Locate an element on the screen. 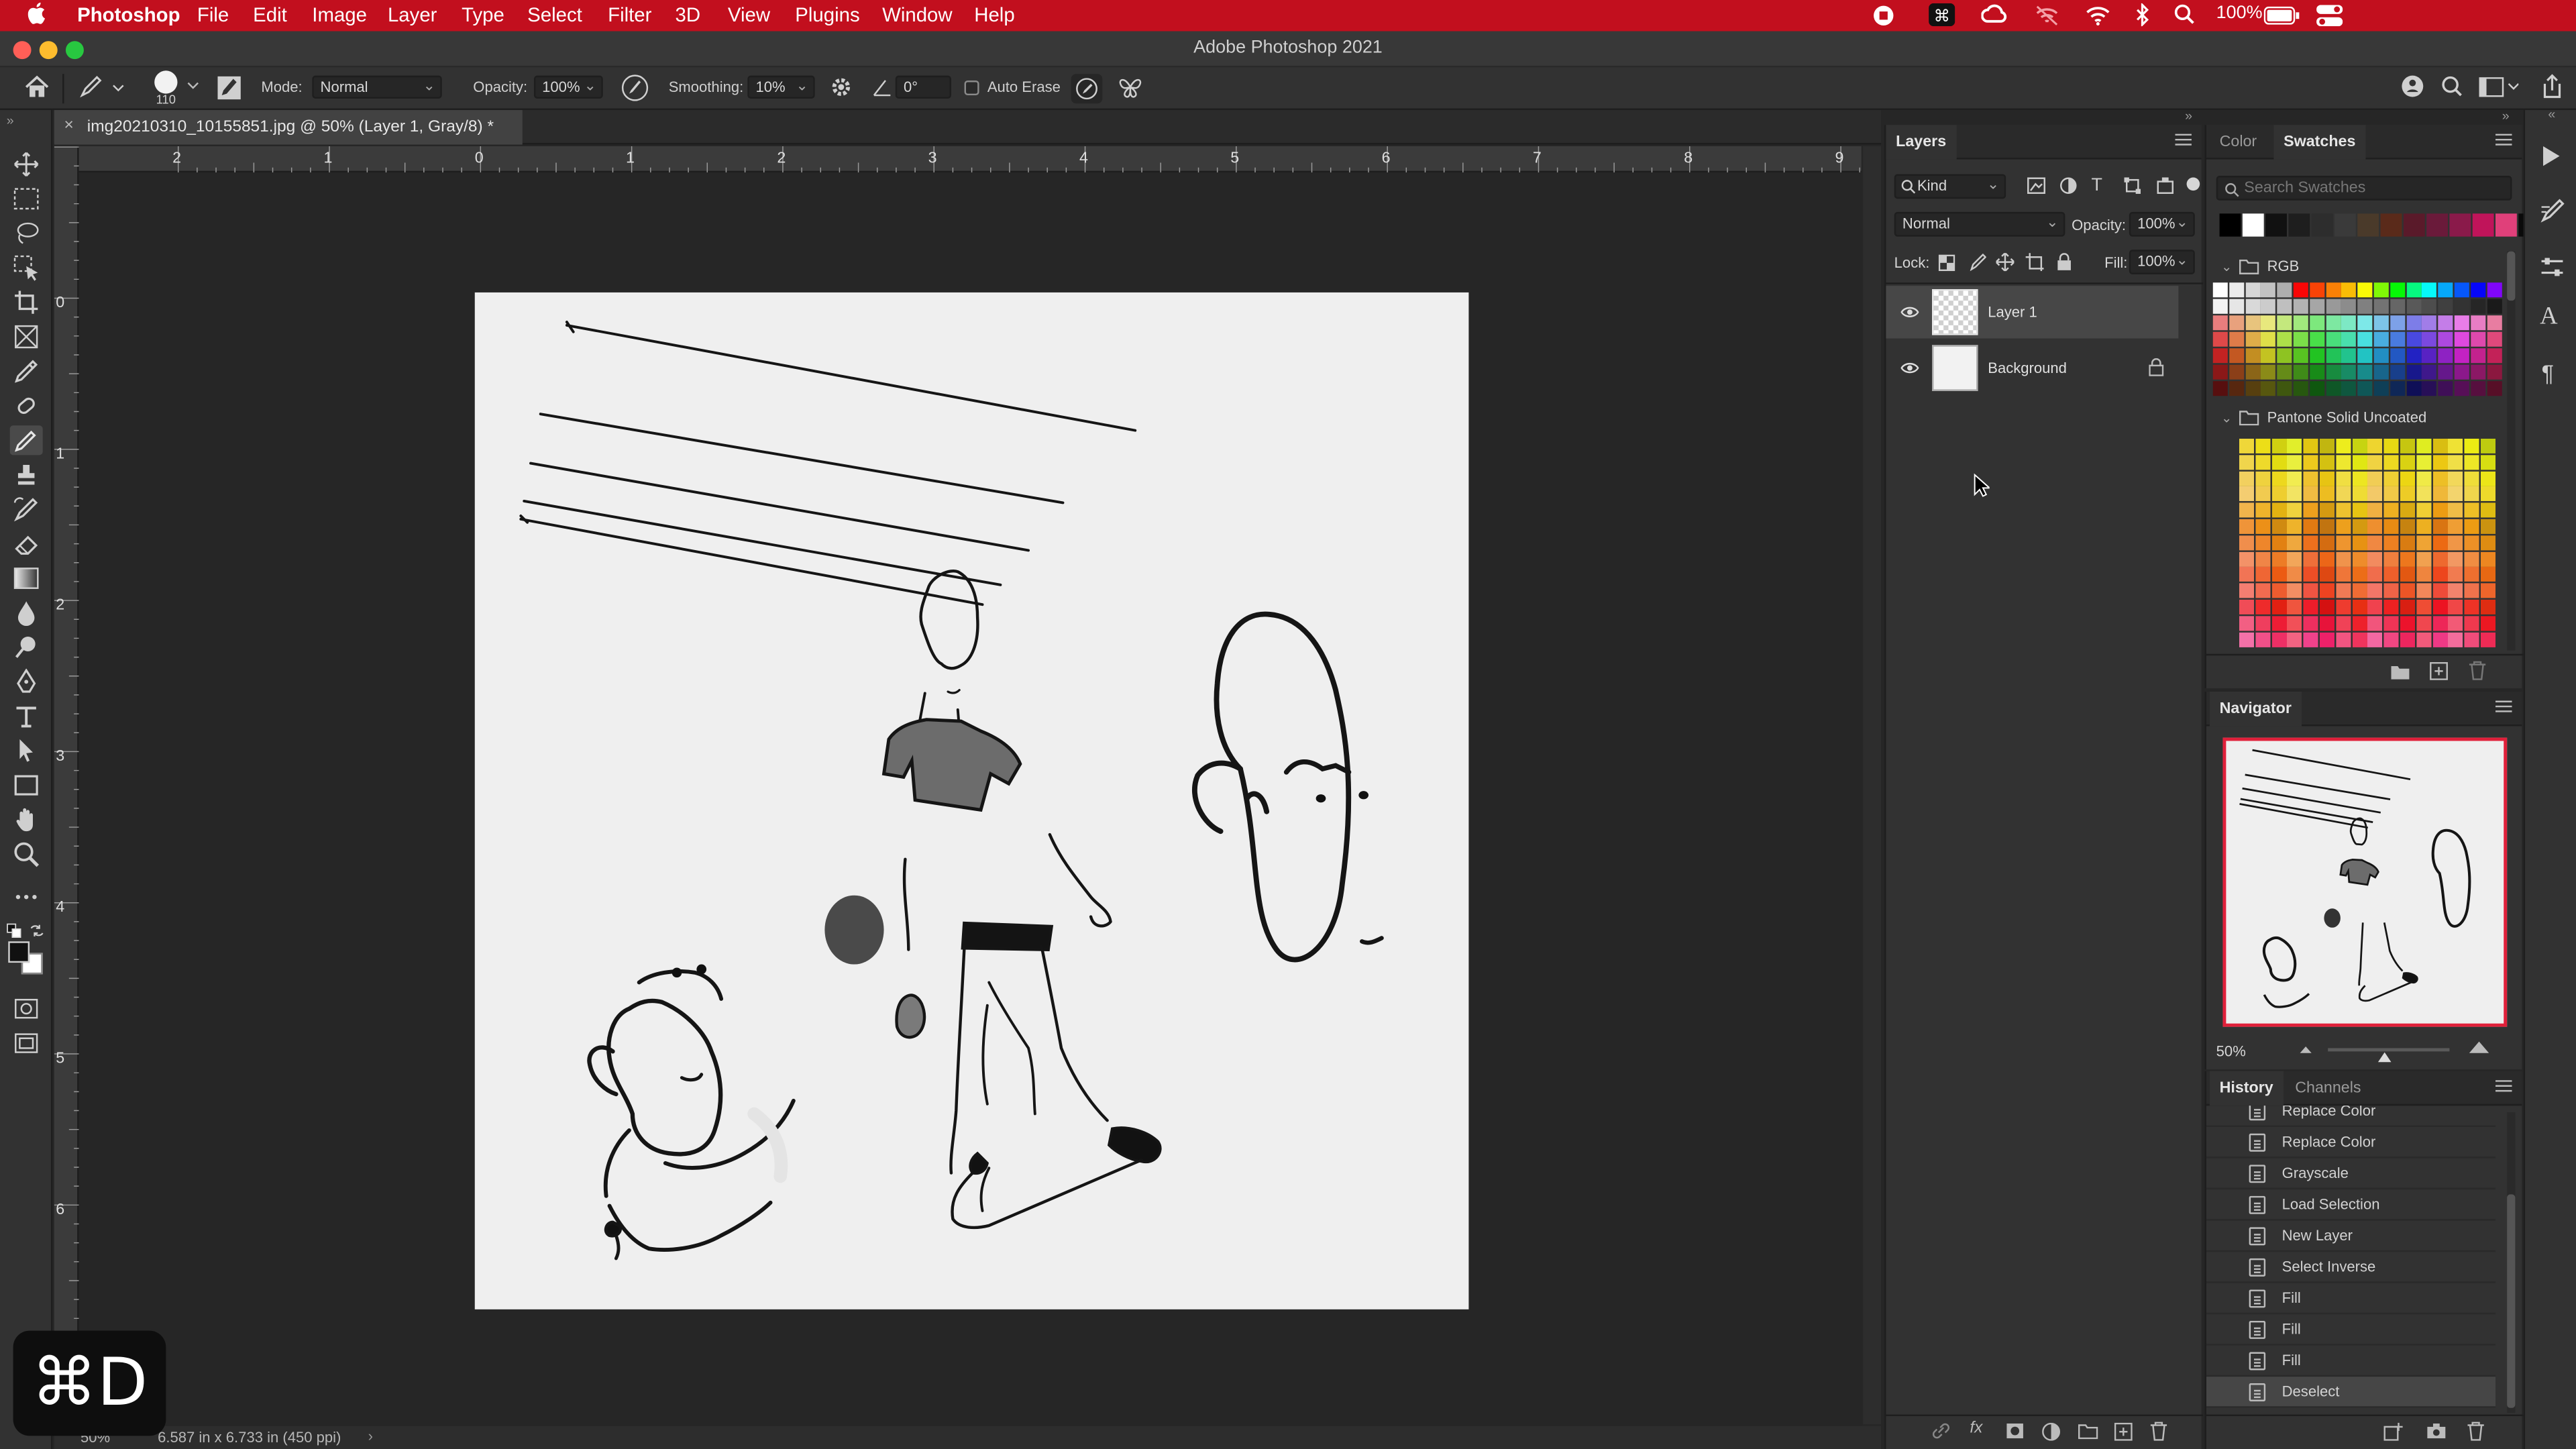 This screenshot has height=1449, width=2576. filter-toggle-icon is located at coordinates (2193, 184).